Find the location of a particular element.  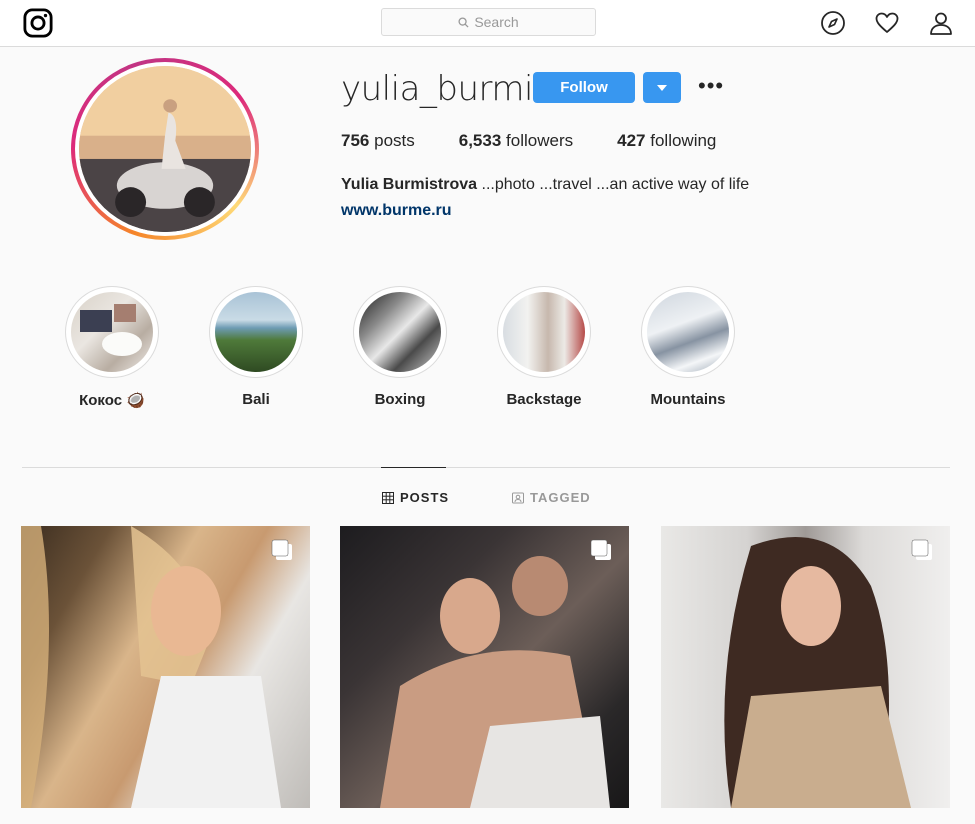

tagged-icon is located at coordinates (518, 497).